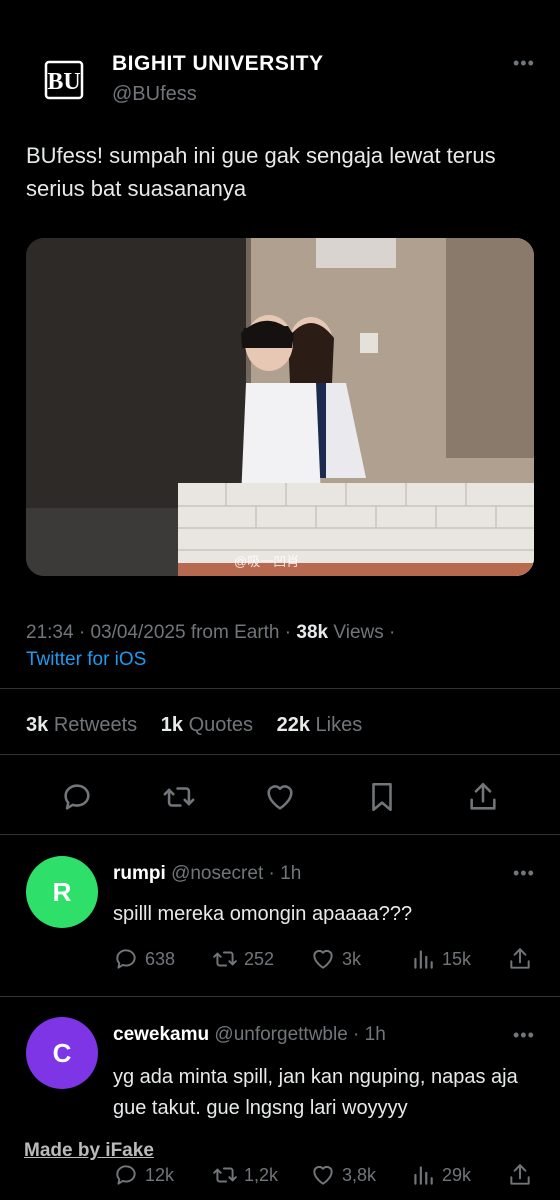 This screenshot has height=1200, width=560. I want to click on reply-retweet-action: 252, so click(243, 959).